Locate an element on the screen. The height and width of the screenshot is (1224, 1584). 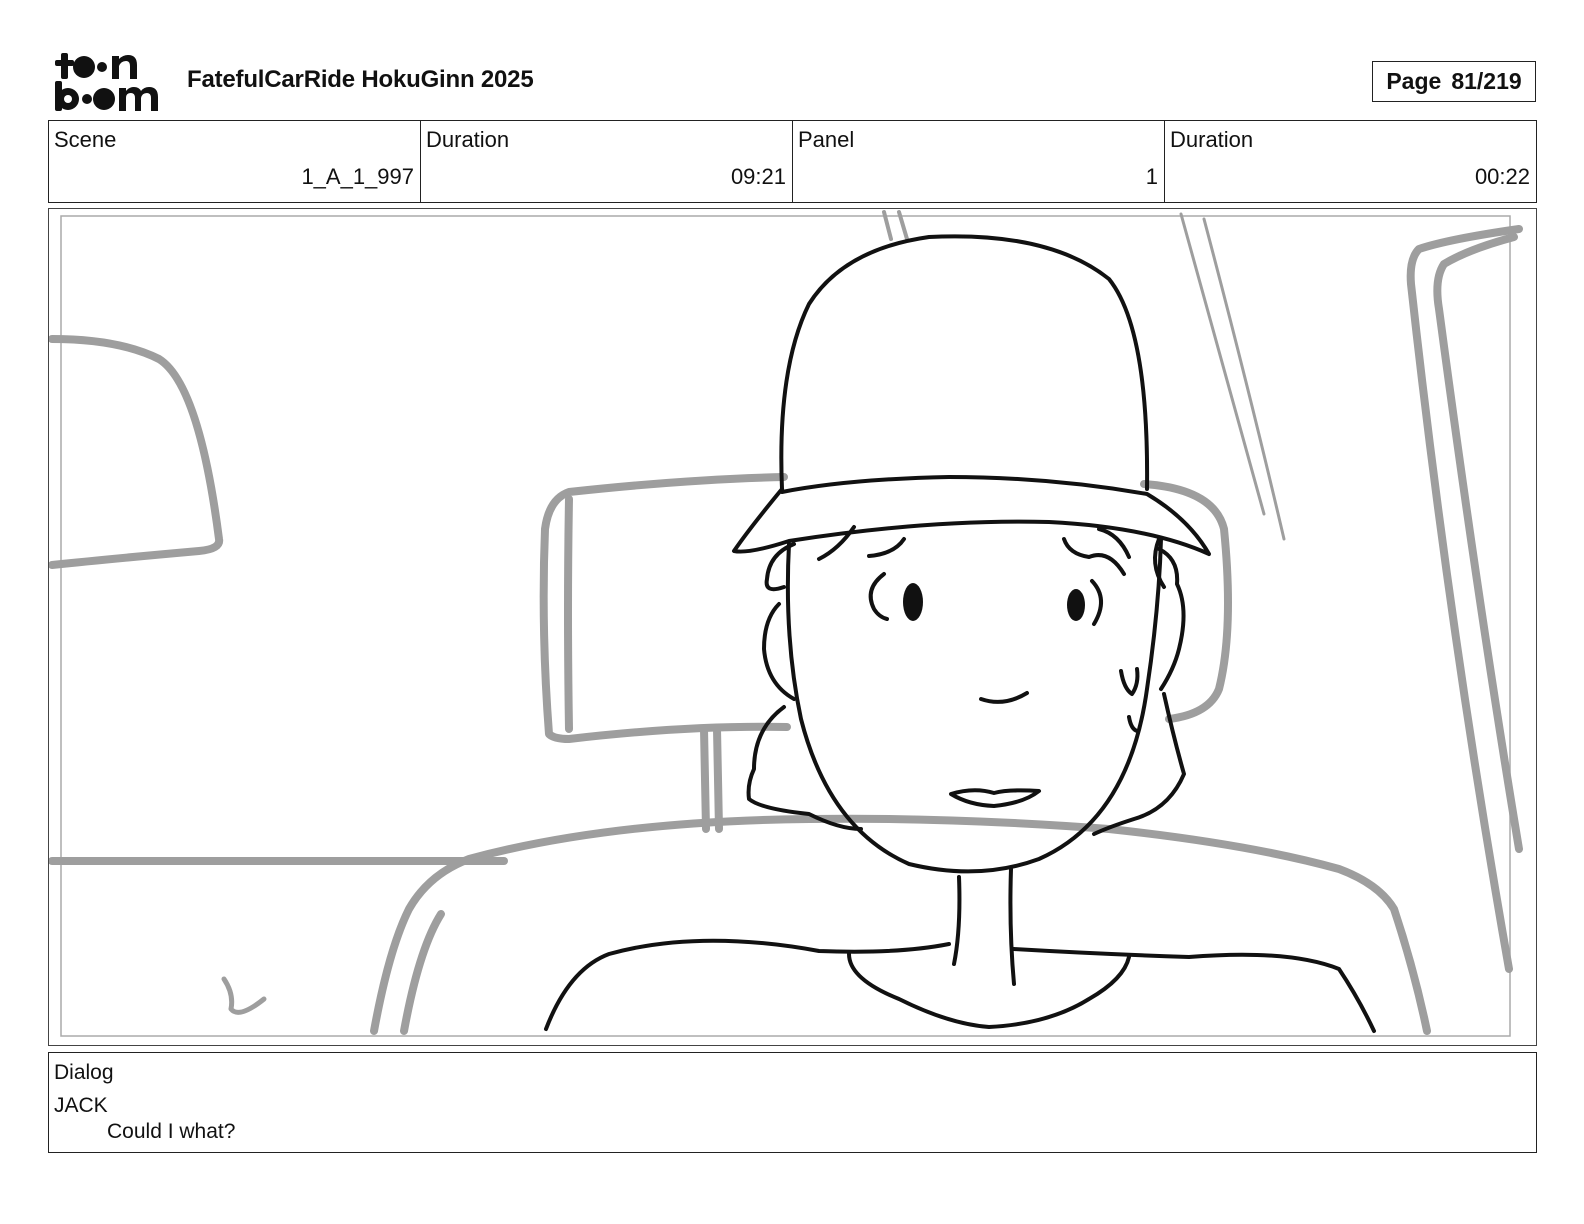
right-eye is located at coordinates (1076, 605).